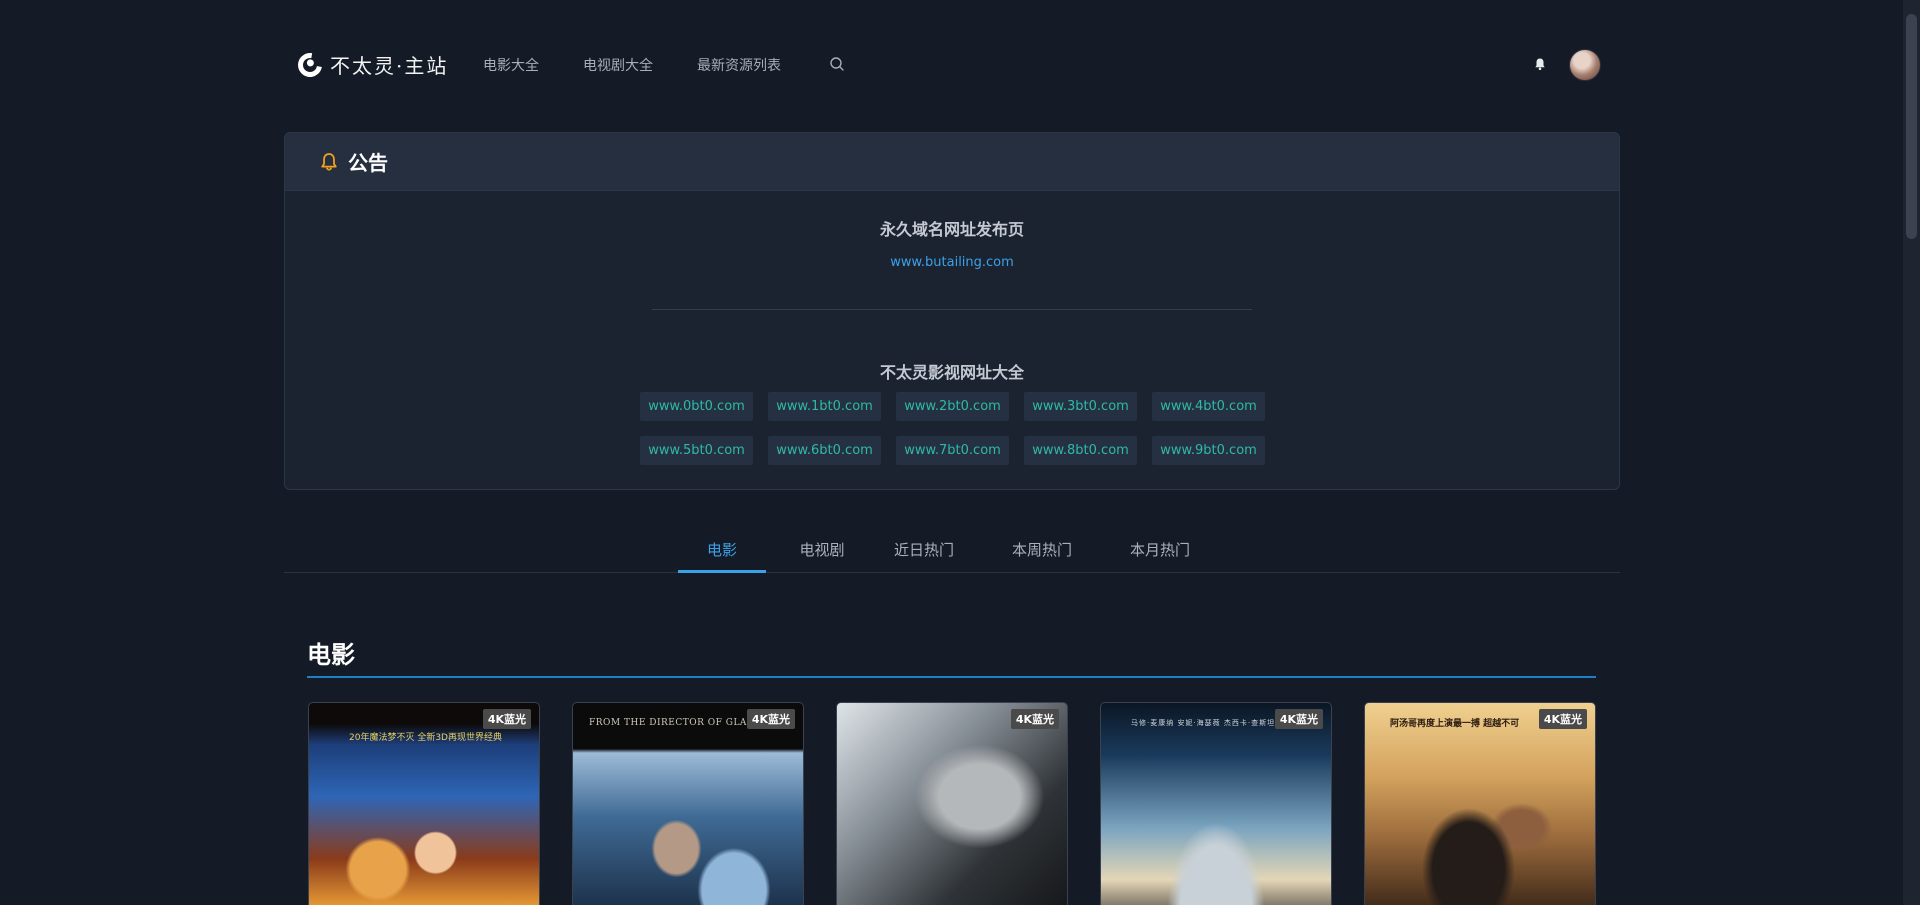  What do you see at coordinates (739, 65) in the screenshot?
I see `nav-latest-resources: 最新资源列表` at bounding box center [739, 65].